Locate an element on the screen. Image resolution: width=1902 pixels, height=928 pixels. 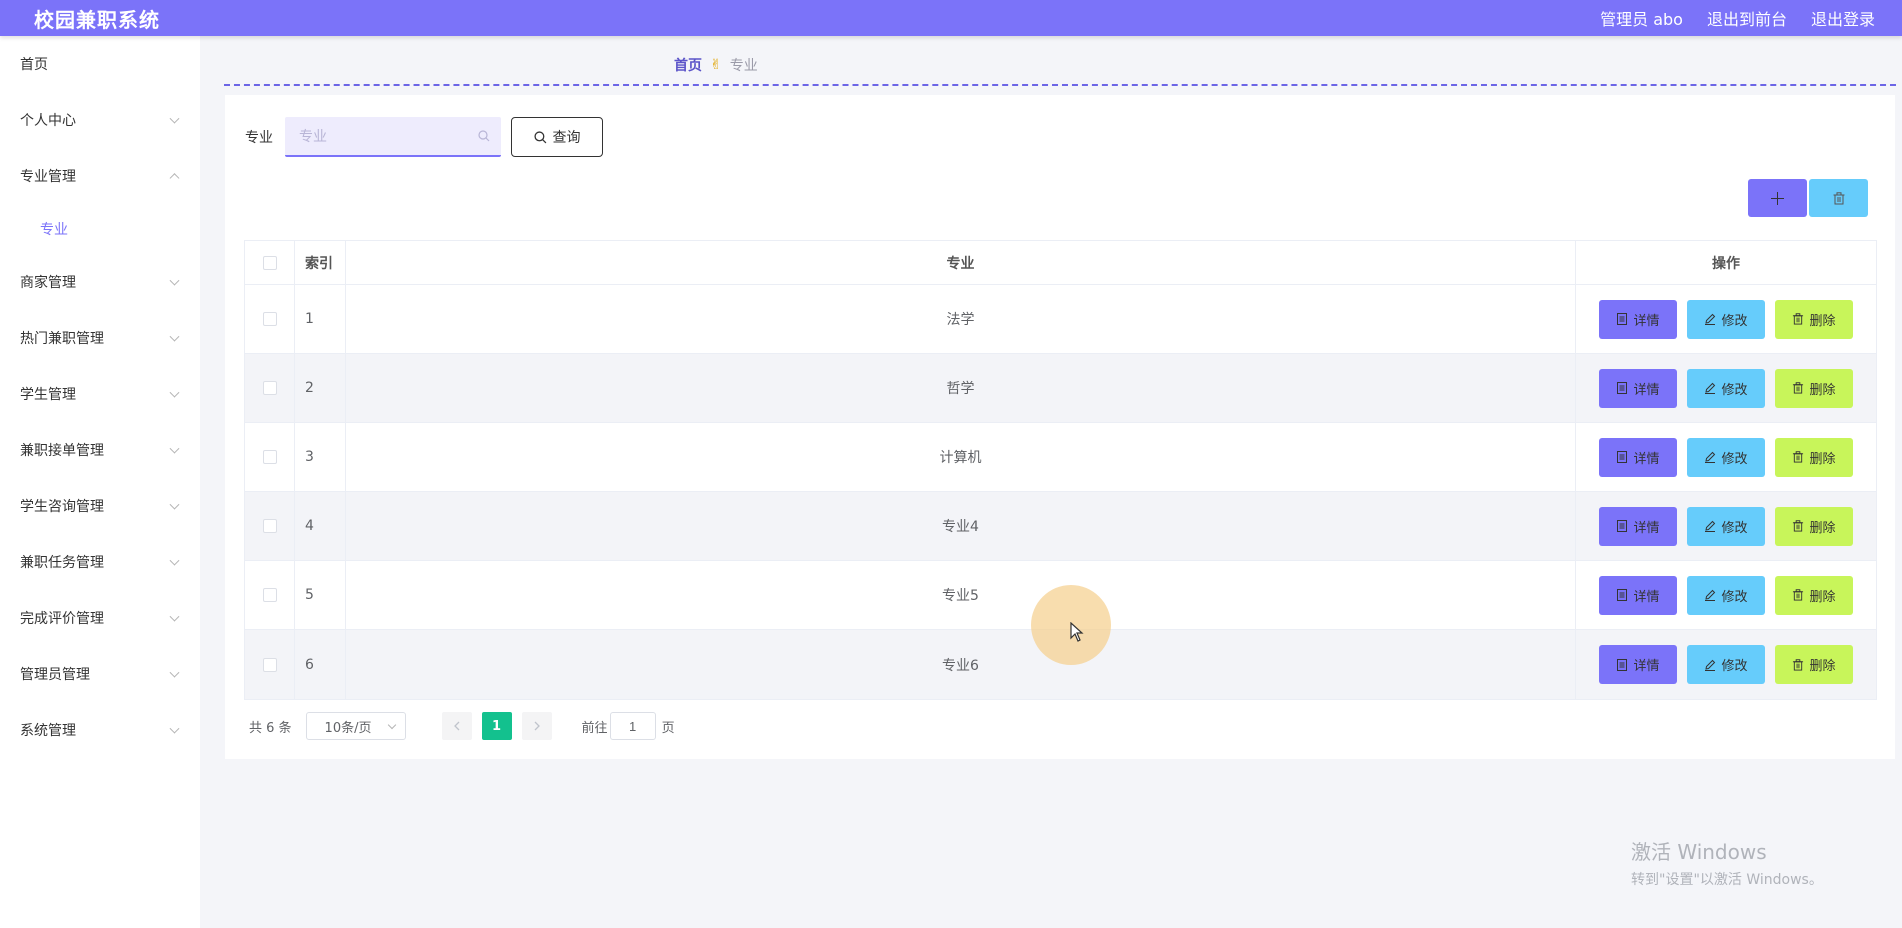
add-button is located at coordinates (1777, 198).